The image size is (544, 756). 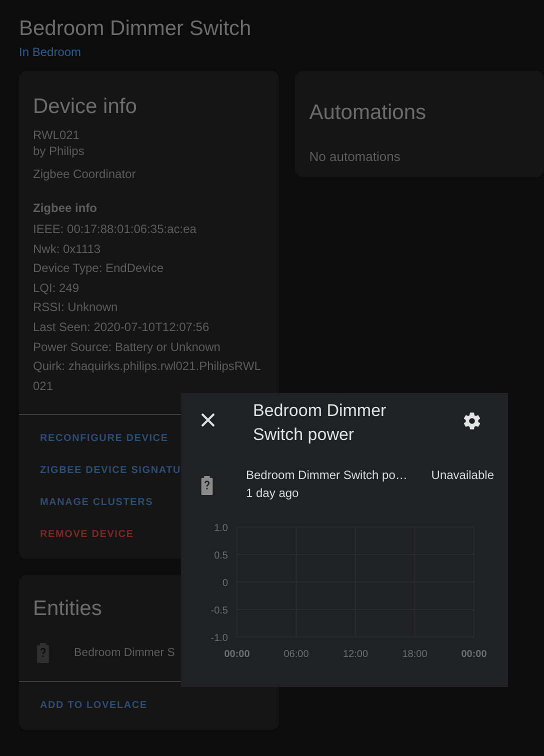 I want to click on detail-text: IEEE: 00:17:88:01:06:35:ac:ea, so click(x=115, y=229).